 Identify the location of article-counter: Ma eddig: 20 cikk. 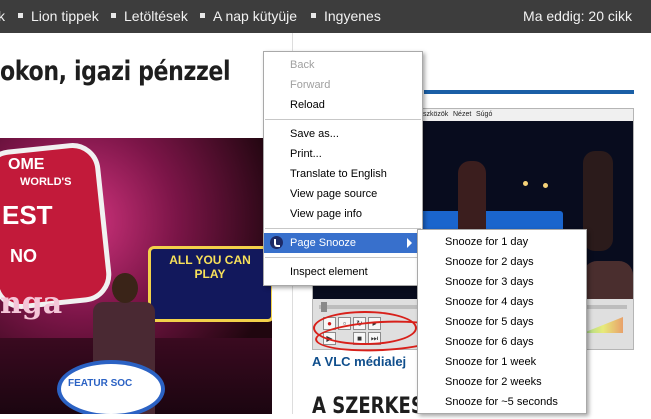
(577, 16).